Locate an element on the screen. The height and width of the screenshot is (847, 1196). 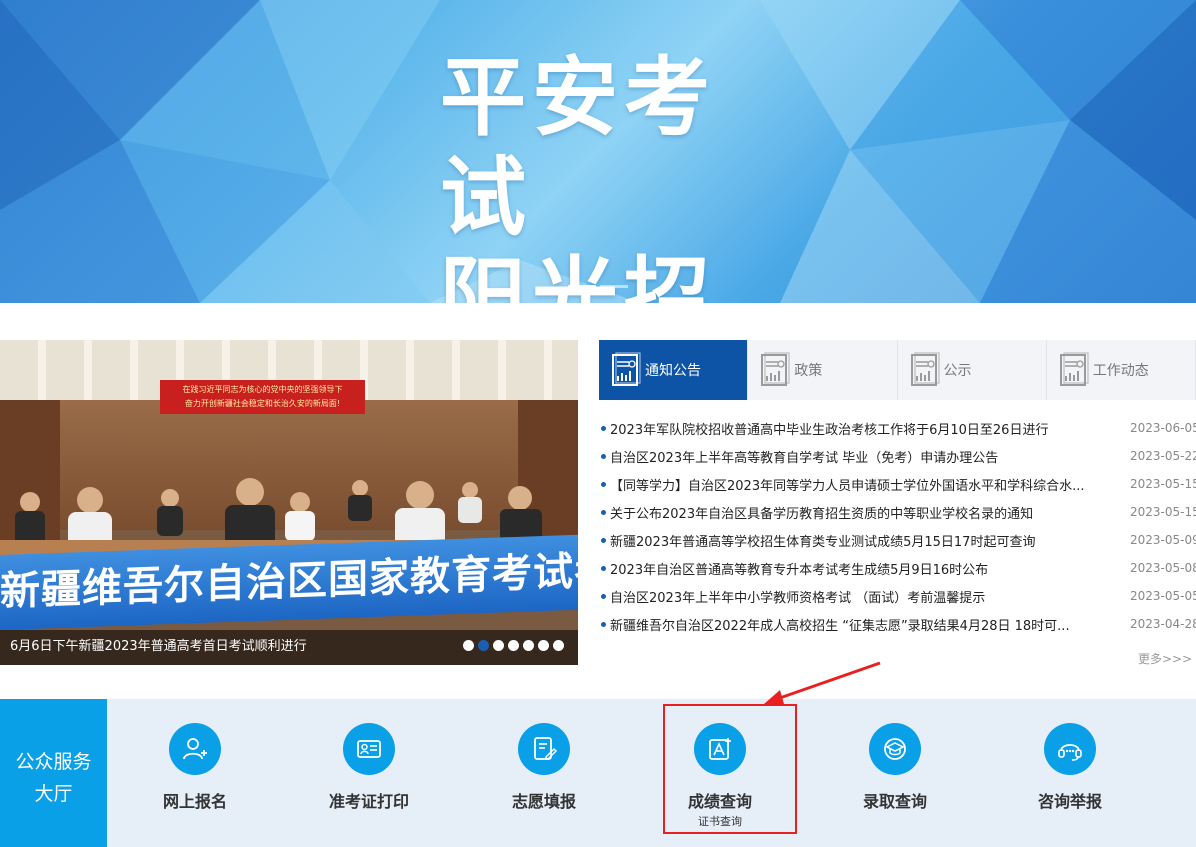
headset-icon is located at coordinates (1070, 749).